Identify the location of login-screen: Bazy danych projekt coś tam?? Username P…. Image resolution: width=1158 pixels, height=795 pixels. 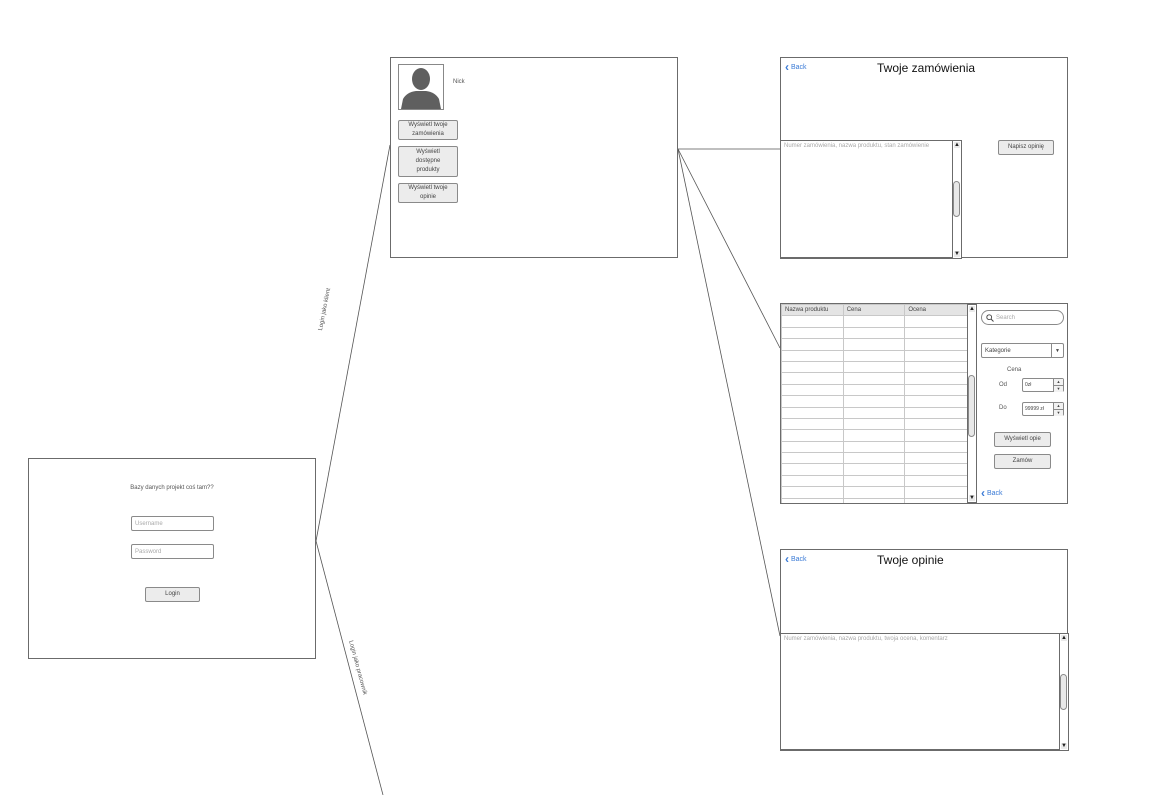
(172, 558).